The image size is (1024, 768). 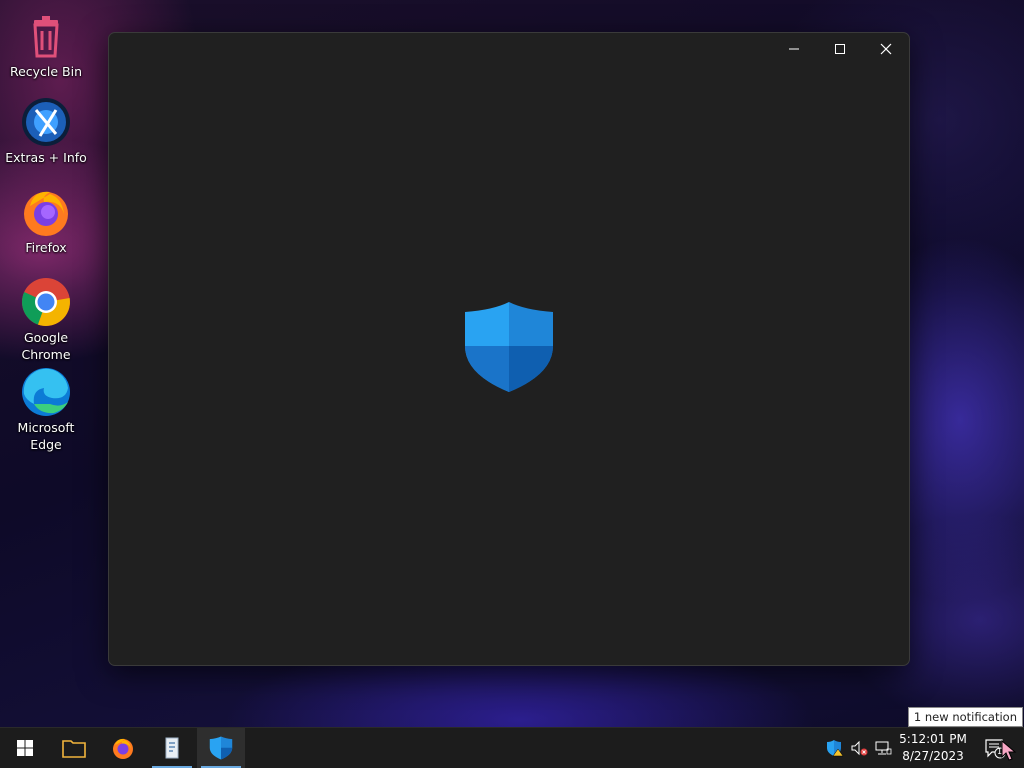 I want to click on clock-time: 5:12:01 PM, so click(x=933, y=739).